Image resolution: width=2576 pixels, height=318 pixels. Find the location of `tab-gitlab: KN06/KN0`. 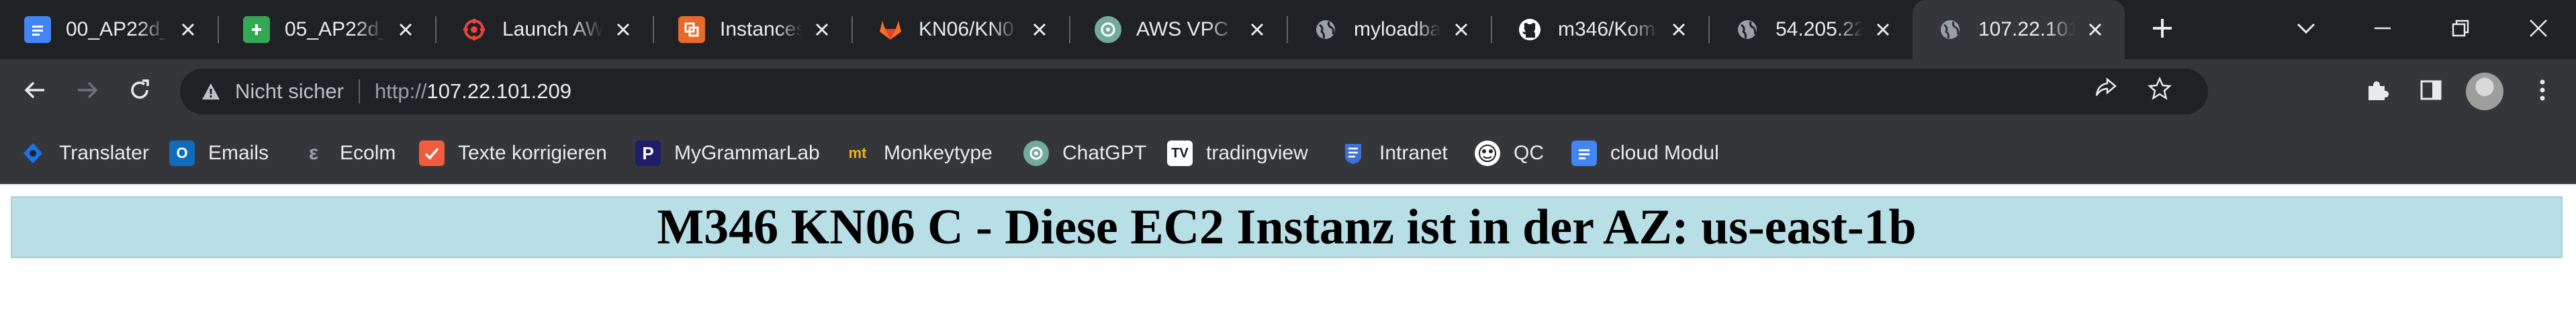

tab-gitlab: KN06/KN0 is located at coordinates (961, 29).